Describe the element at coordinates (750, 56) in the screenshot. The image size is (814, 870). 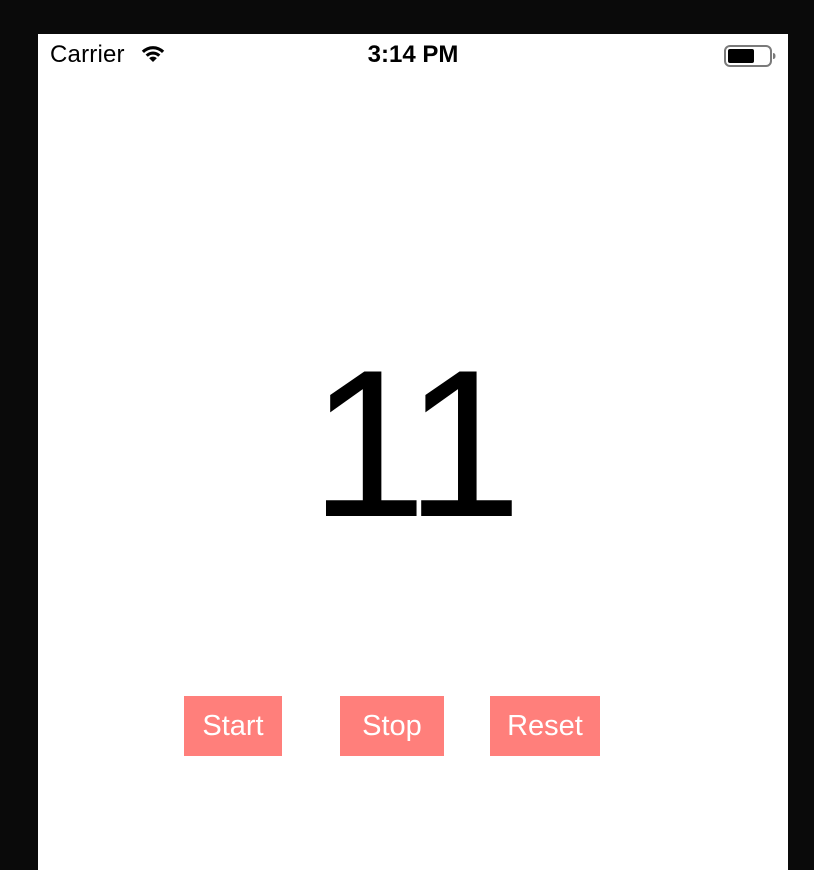
I see `battery-icon` at that location.